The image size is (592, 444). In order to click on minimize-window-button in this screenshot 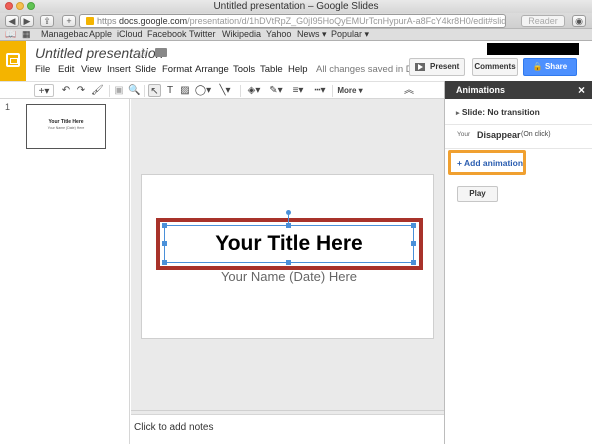, I will do `click(20, 6)`.